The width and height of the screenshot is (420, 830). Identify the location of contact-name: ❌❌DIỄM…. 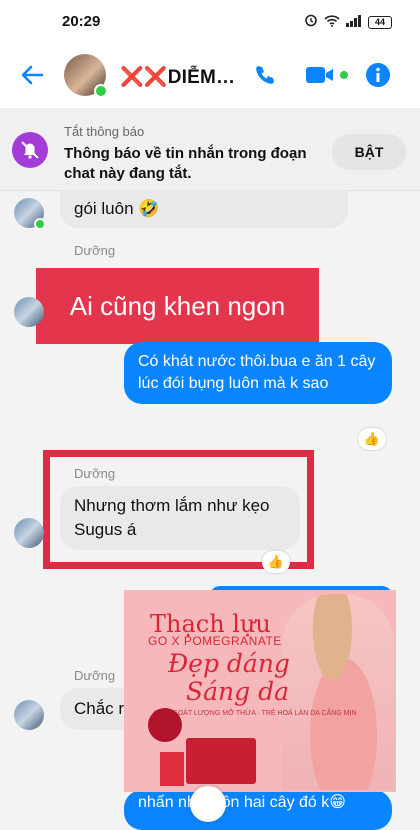
(177, 77).